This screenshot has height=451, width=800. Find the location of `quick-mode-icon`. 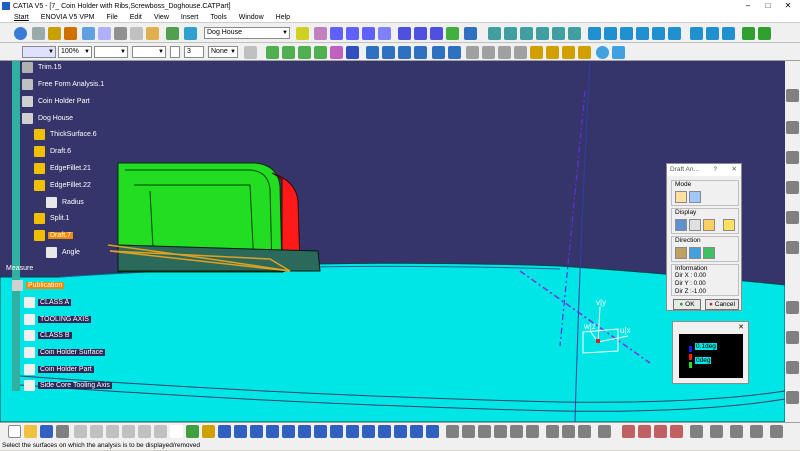

quick-mode-icon is located at coordinates (681, 197).